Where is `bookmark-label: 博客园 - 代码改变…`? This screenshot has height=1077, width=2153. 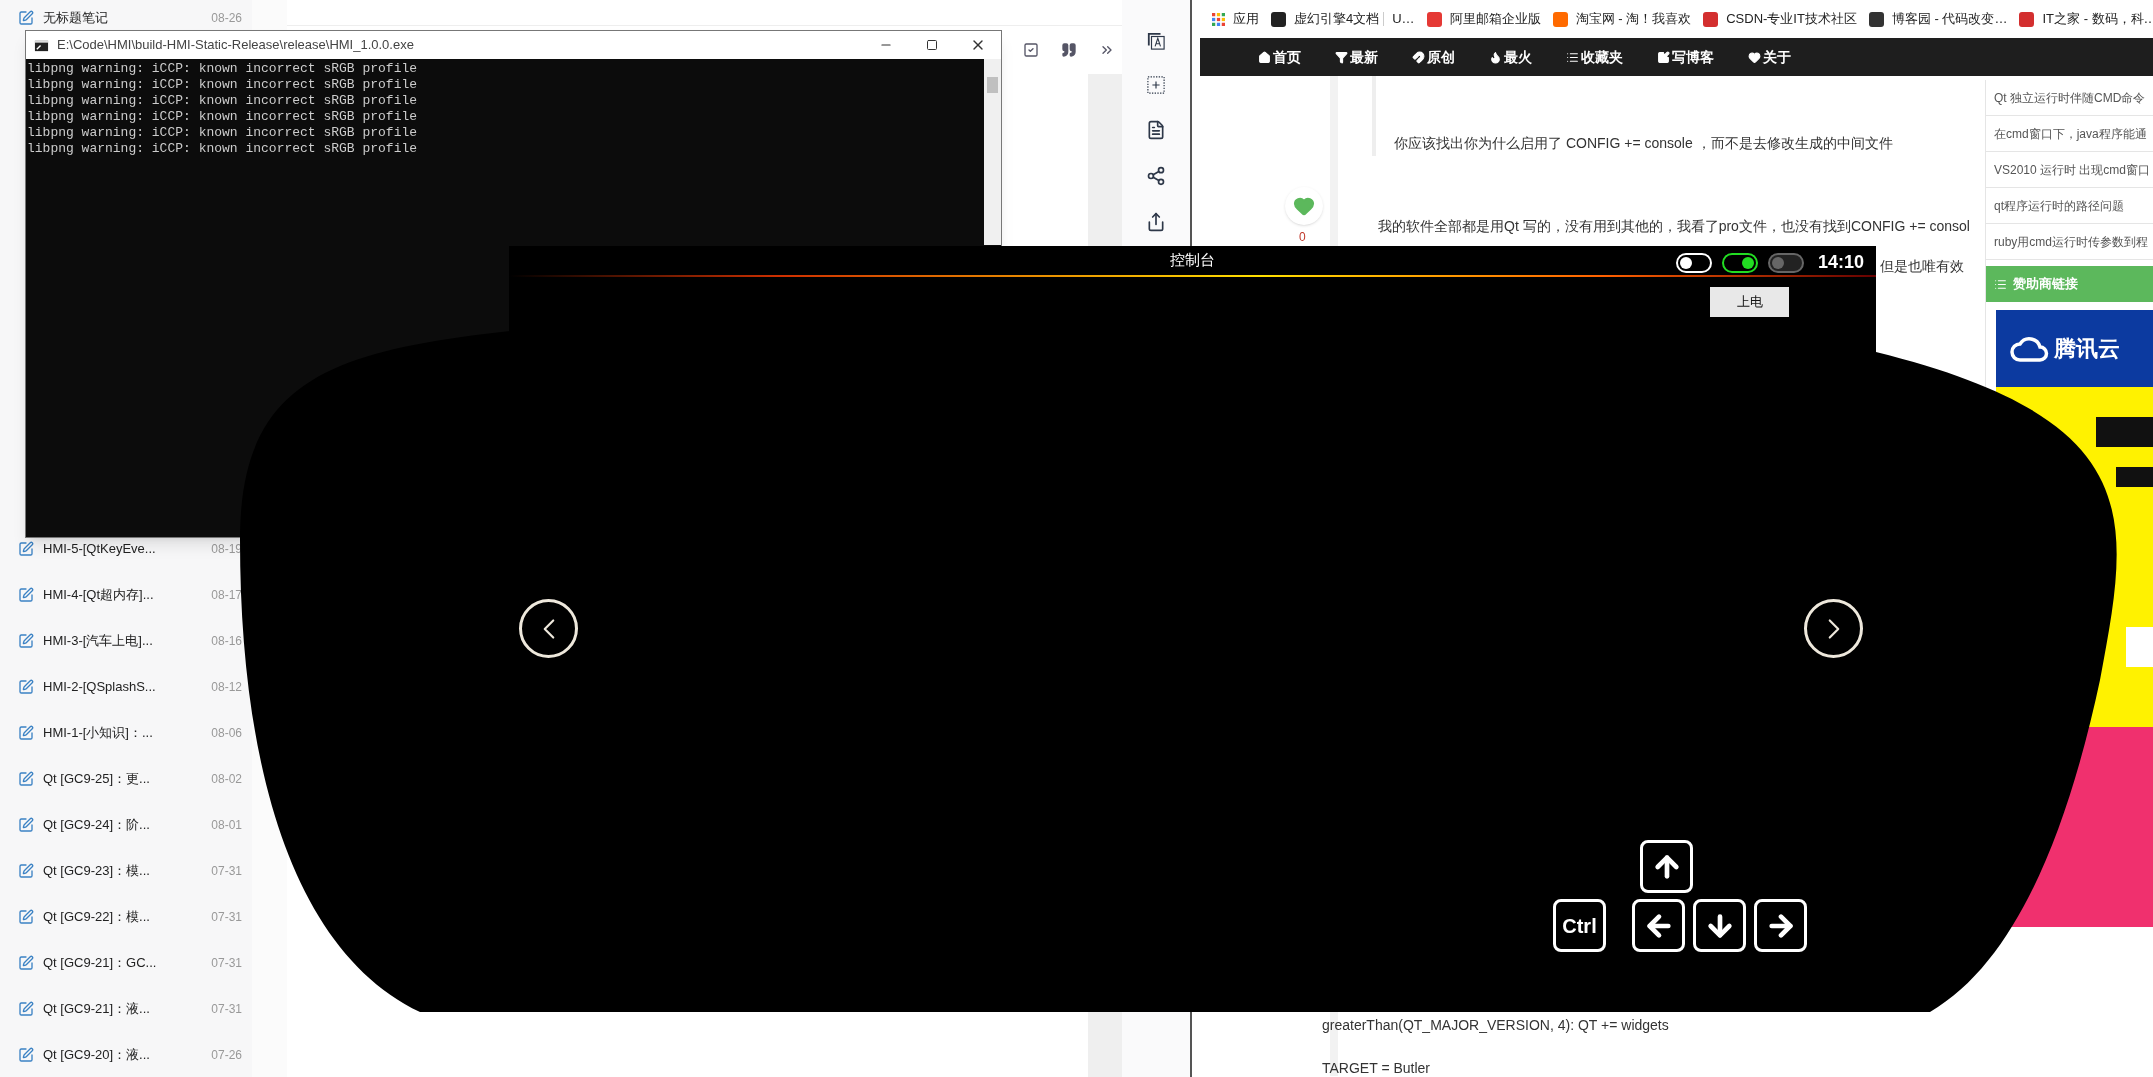 bookmark-label: 博客园 - 代码改变… is located at coordinates (1949, 19).